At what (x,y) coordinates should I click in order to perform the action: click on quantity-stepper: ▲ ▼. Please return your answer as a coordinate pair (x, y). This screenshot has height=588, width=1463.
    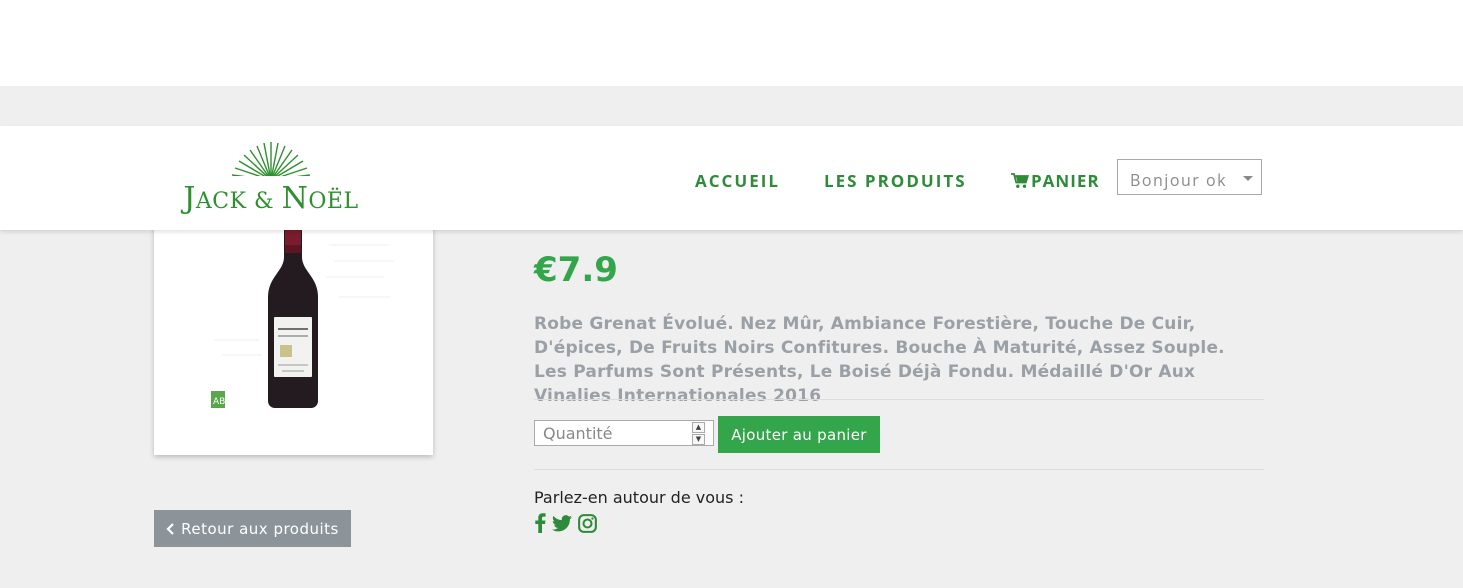
    Looking at the image, I should click on (624, 433).